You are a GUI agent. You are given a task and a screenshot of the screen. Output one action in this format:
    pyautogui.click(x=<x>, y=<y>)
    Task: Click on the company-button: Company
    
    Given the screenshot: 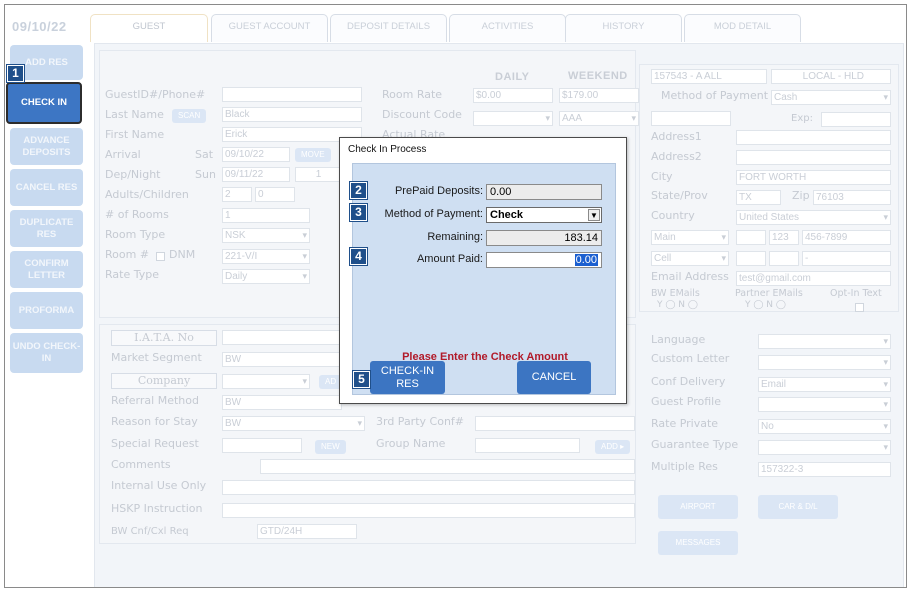 What is the action you would take?
    pyautogui.click(x=164, y=381)
    